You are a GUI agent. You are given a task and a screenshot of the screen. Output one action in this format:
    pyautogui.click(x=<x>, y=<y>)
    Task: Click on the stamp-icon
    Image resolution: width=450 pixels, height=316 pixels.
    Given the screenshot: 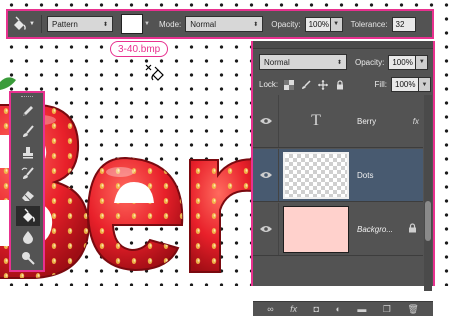 What is the action you would take?
    pyautogui.click(x=28, y=153)
    